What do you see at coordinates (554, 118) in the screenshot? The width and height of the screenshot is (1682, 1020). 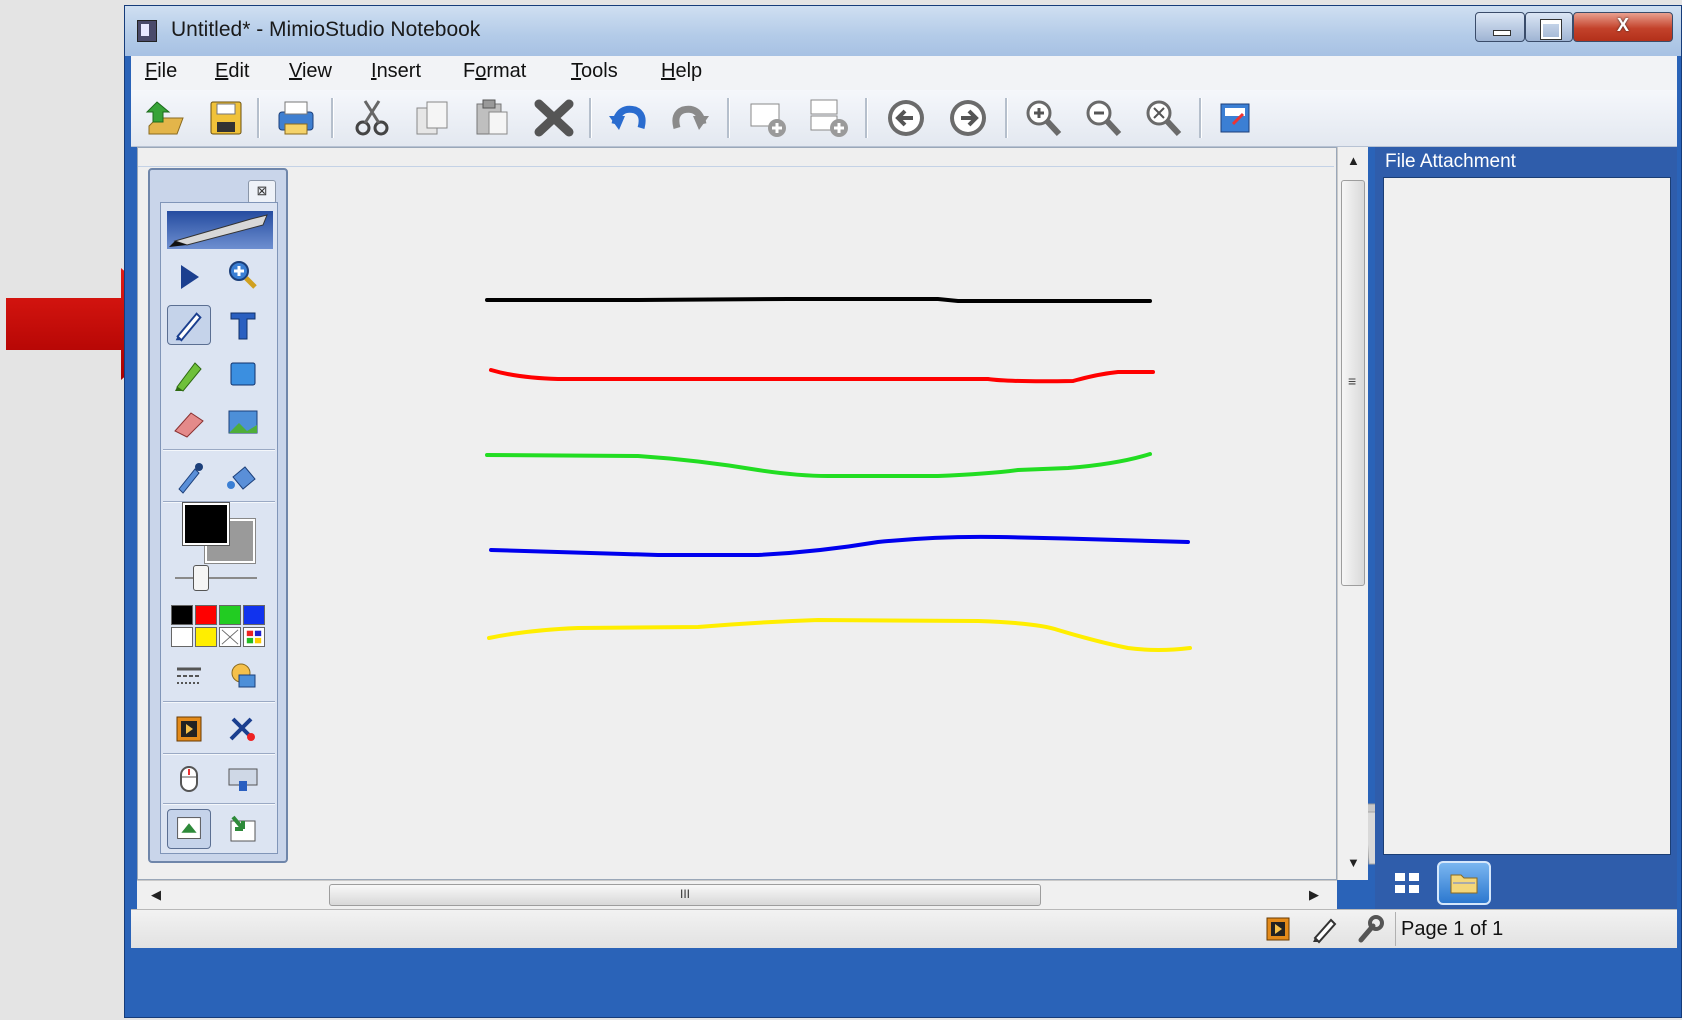 I see `delete-icon` at bounding box center [554, 118].